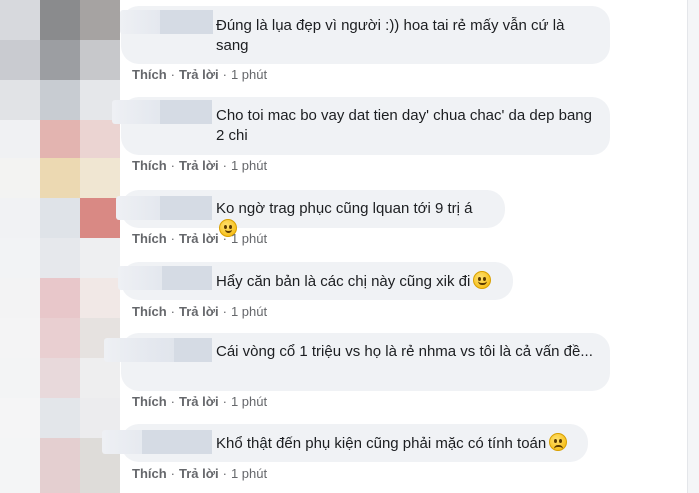 This screenshot has height=493, width=699. I want to click on comment-text: Ko ngờ trag phục cũng lquan tới 9 trị á, so click(344, 208).